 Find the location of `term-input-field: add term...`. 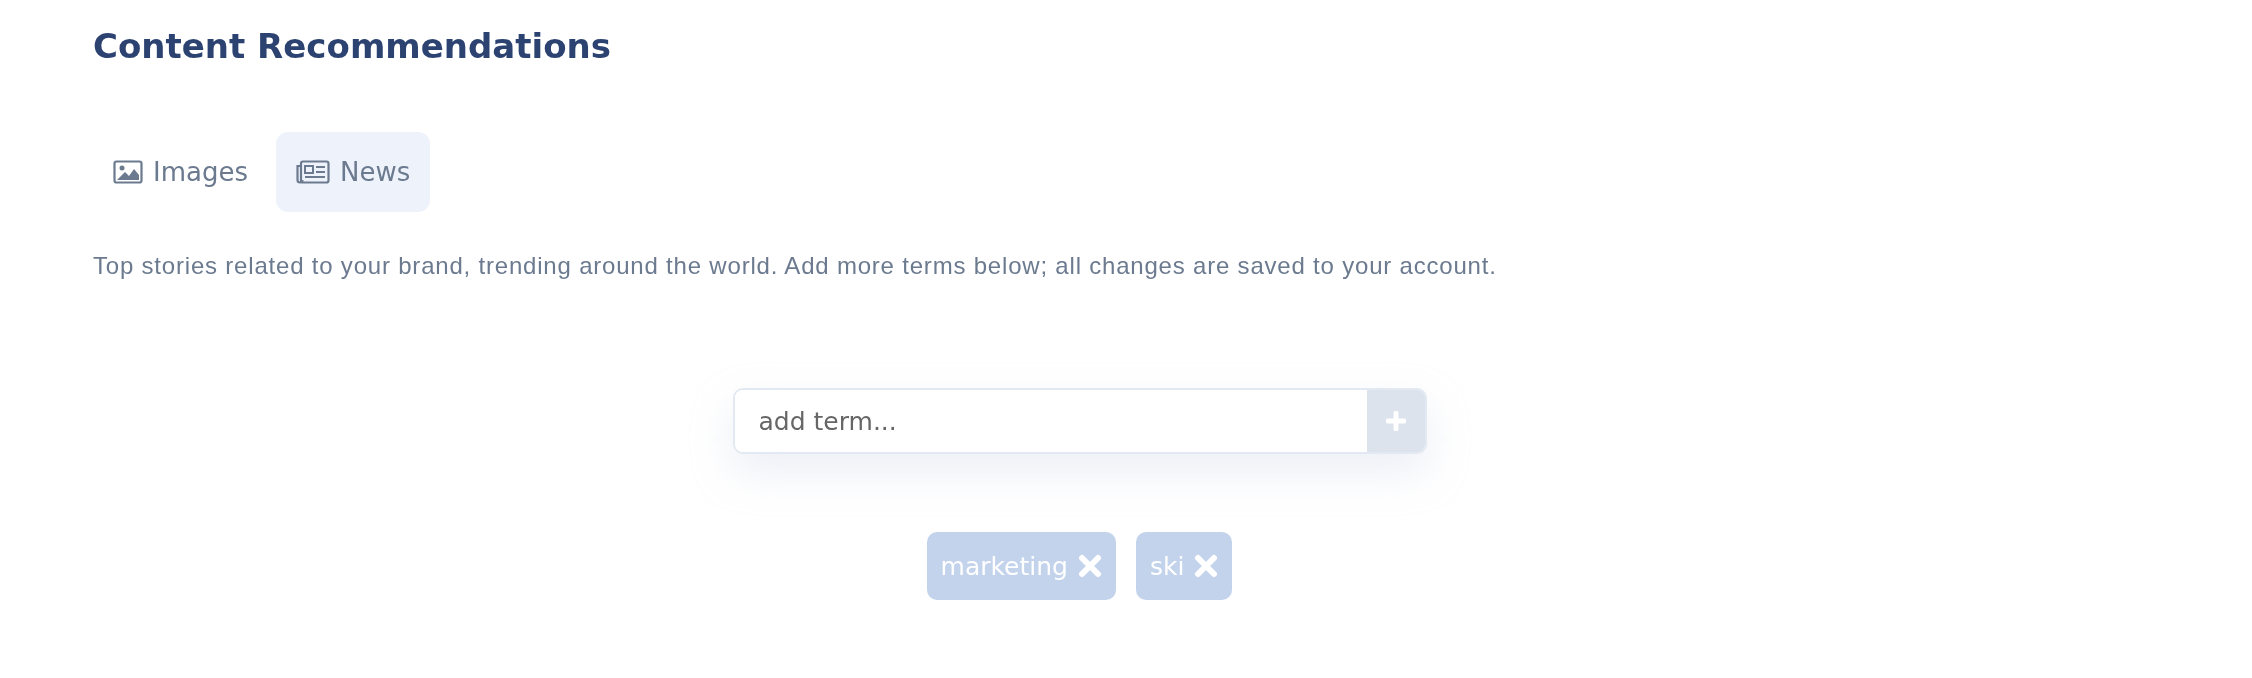

term-input-field: add term... is located at coordinates (1079, 421).